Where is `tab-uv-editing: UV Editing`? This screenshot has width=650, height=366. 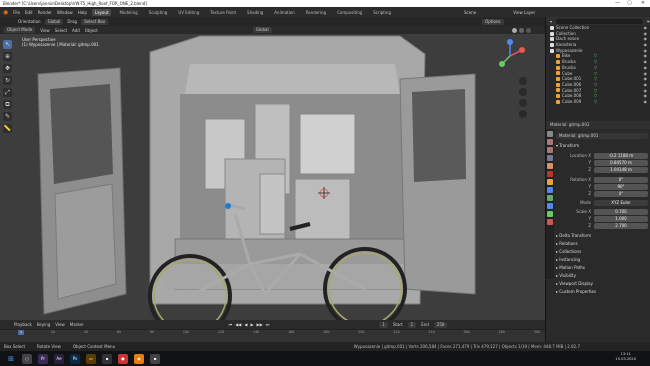 tab-uv-editing: UV Editing is located at coordinates (188, 12).